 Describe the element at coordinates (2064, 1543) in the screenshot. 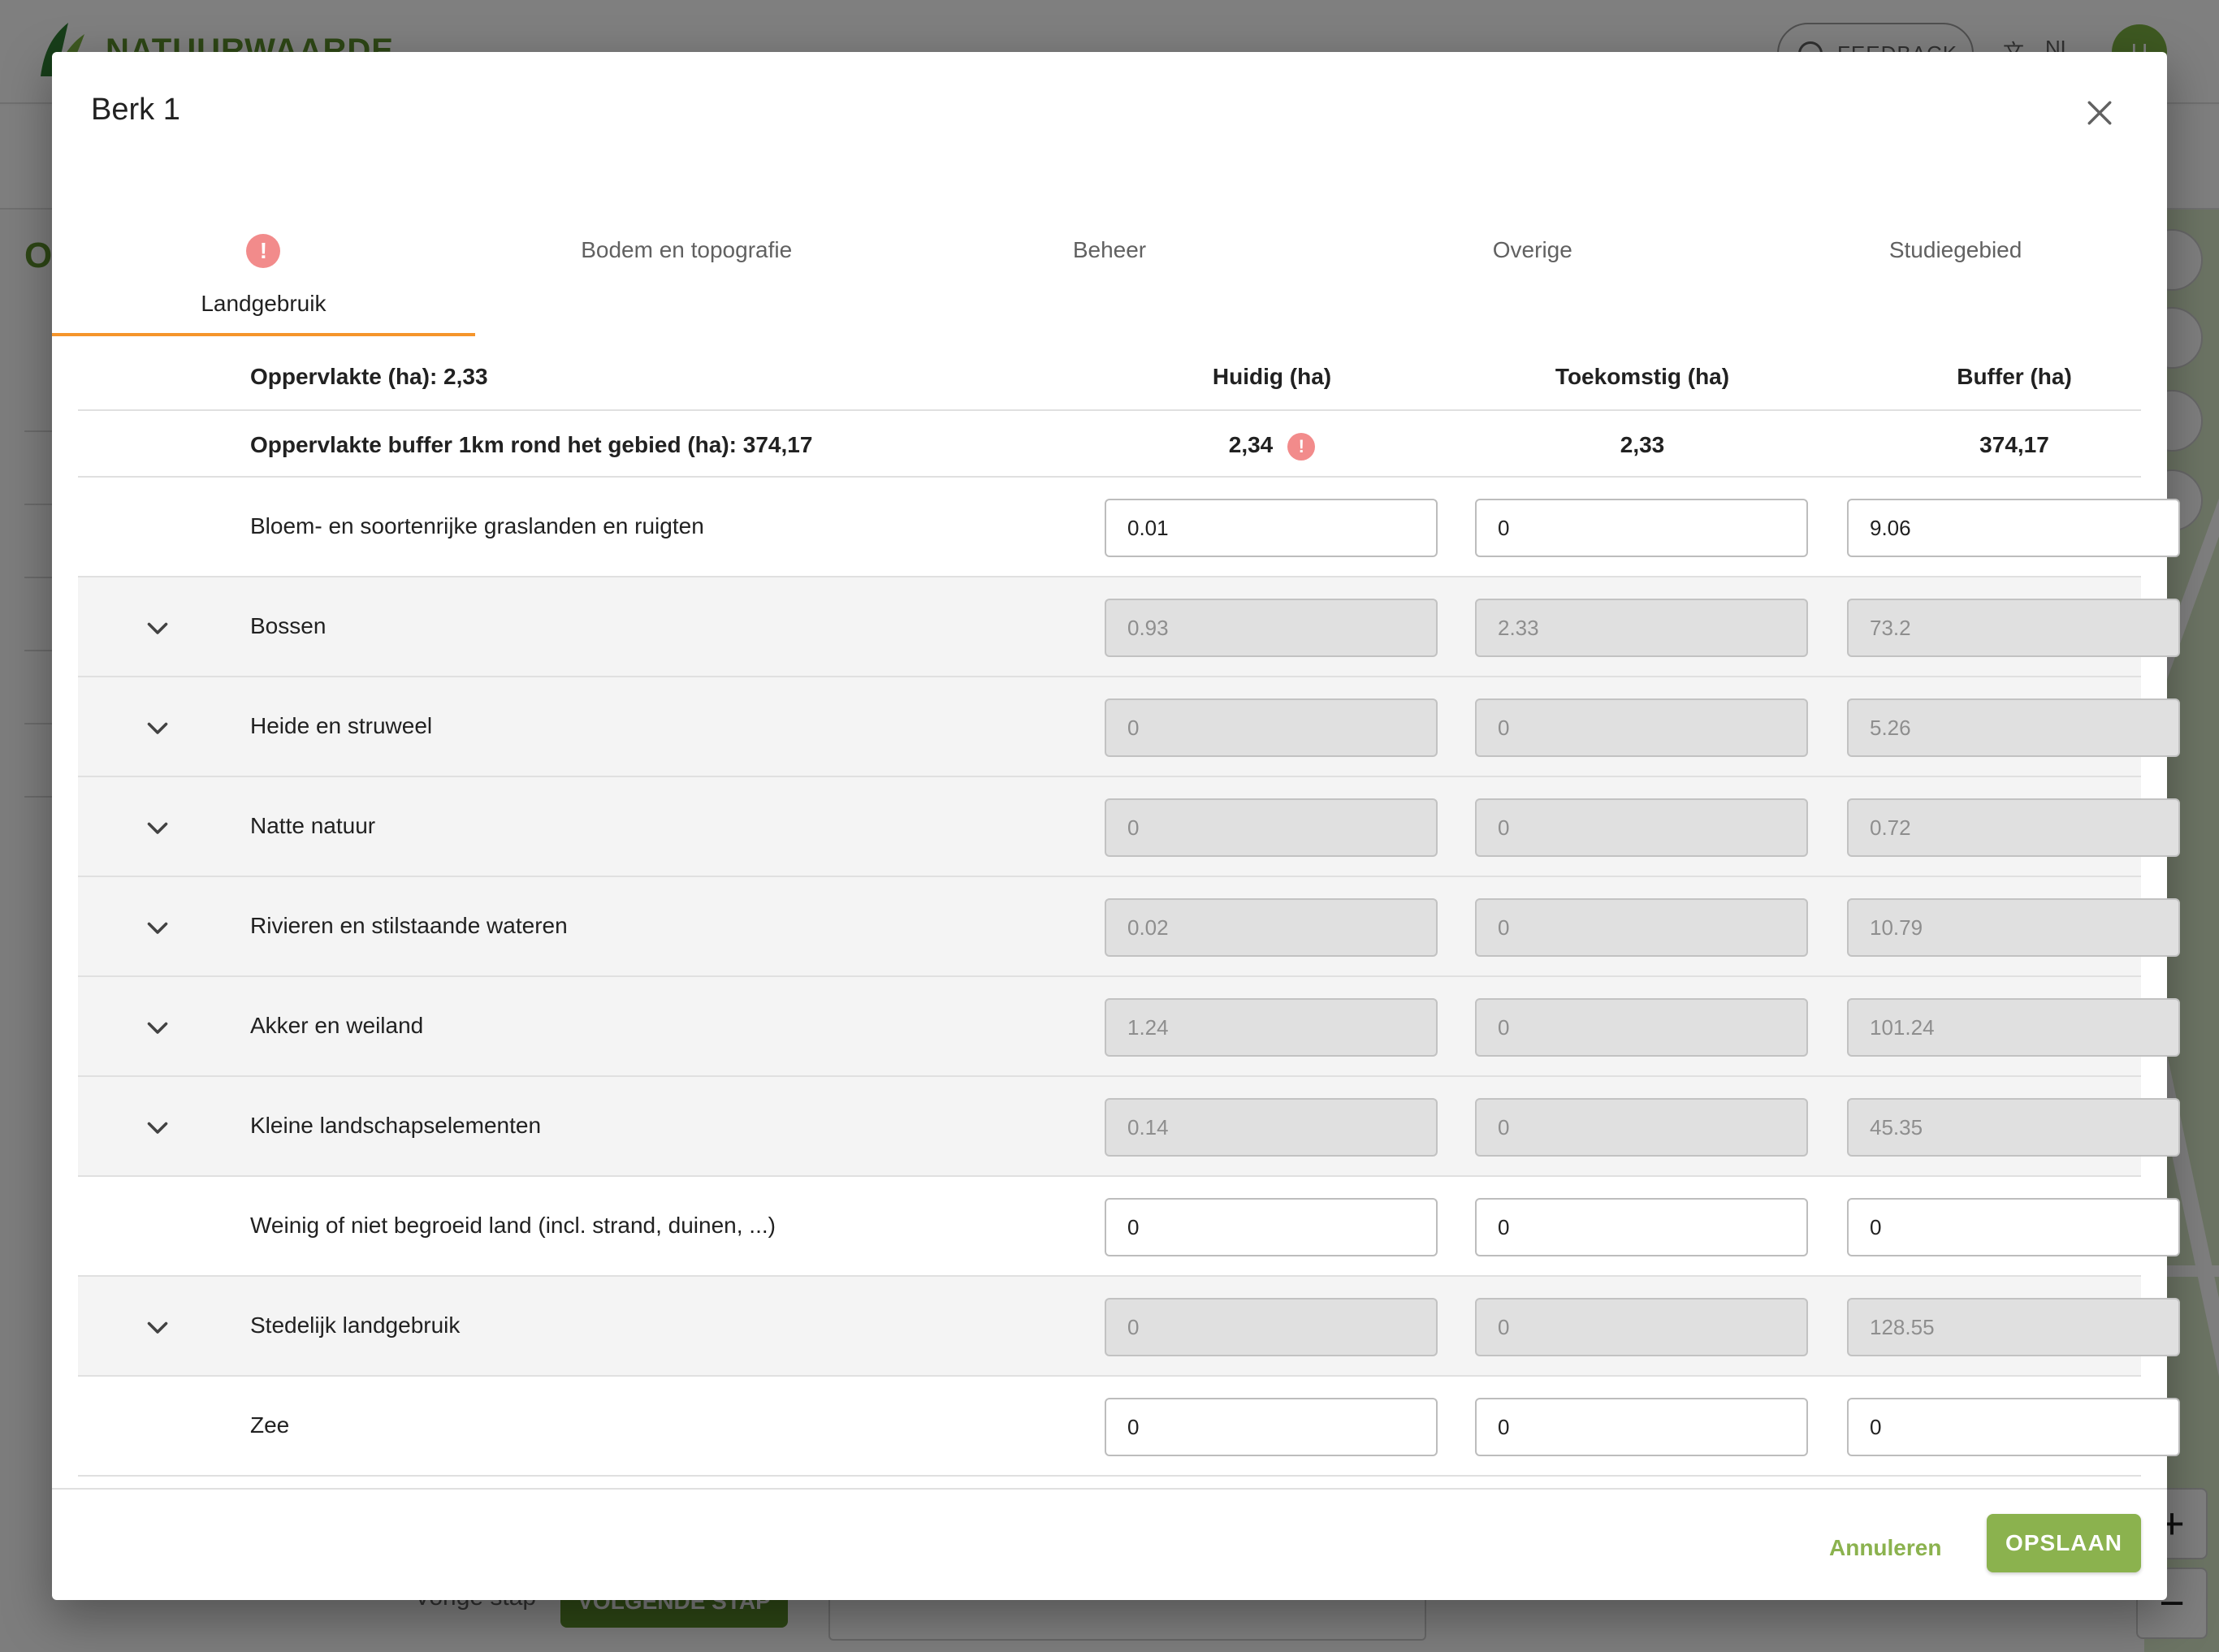

I see `save-button: OPSLAAN` at that location.